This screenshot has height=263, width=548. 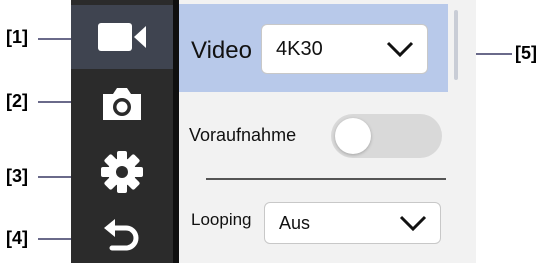 What do you see at coordinates (17, 176) in the screenshot?
I see `callout-3: [3]` at bounding box center [17, 176].